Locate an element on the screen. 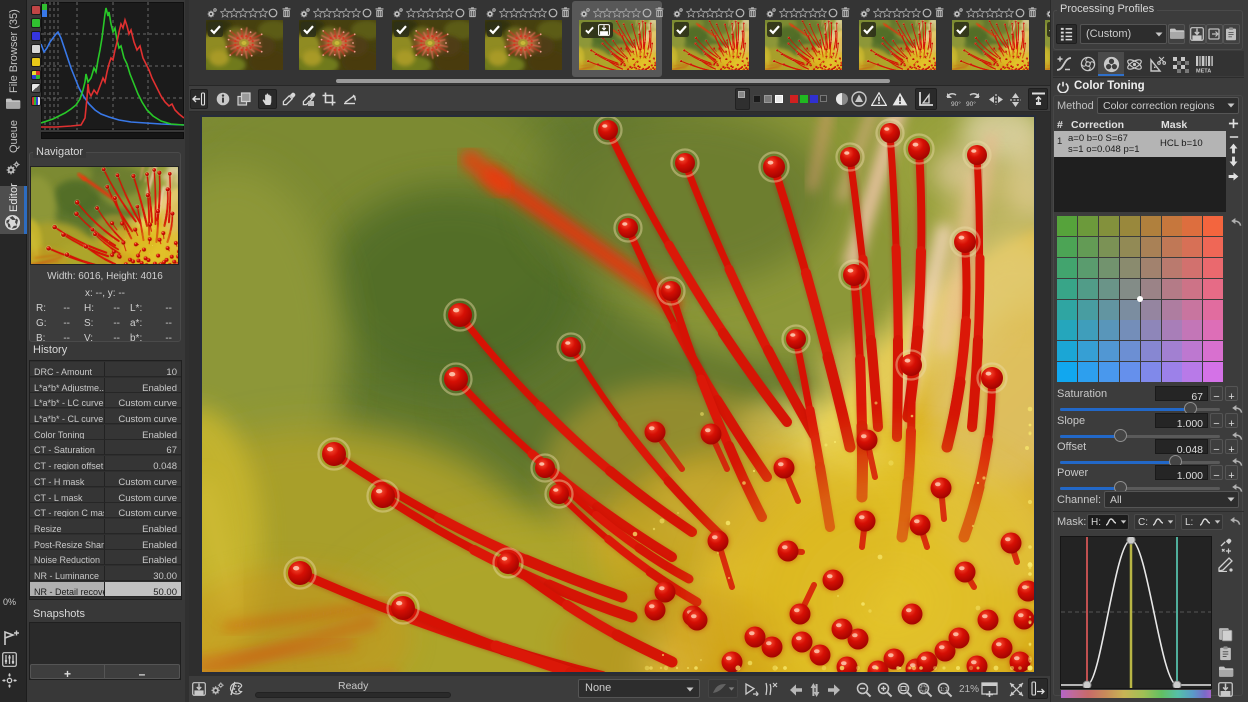 The height and width of the screenshot is (702, 1248). svg-text: 1:1 is located at coordinates (944, 690).